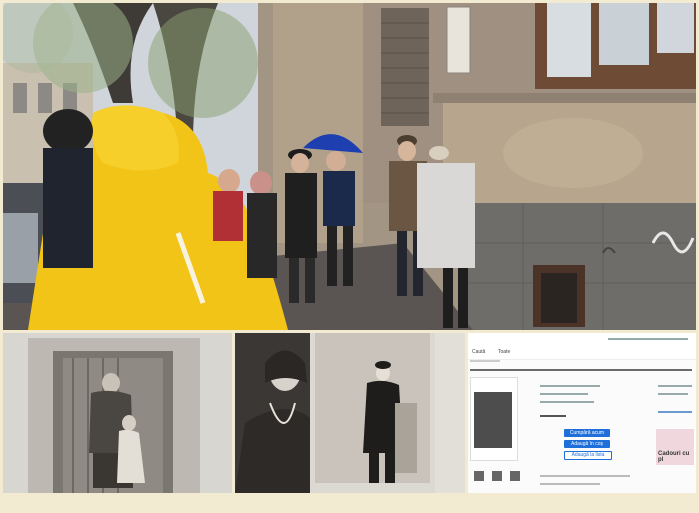  What do you see at coordinates (349, 504) in the screenshot?
I see `bottom-strip` at bounding box center [349, 504].